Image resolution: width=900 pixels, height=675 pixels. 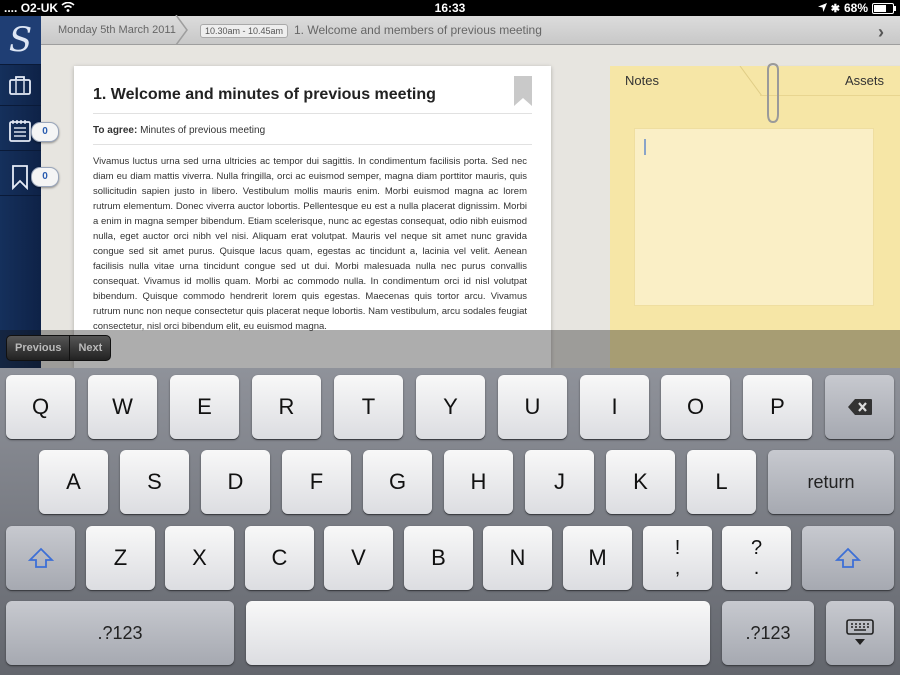 I want to click on battery-icon, so click(x=884, y=8).